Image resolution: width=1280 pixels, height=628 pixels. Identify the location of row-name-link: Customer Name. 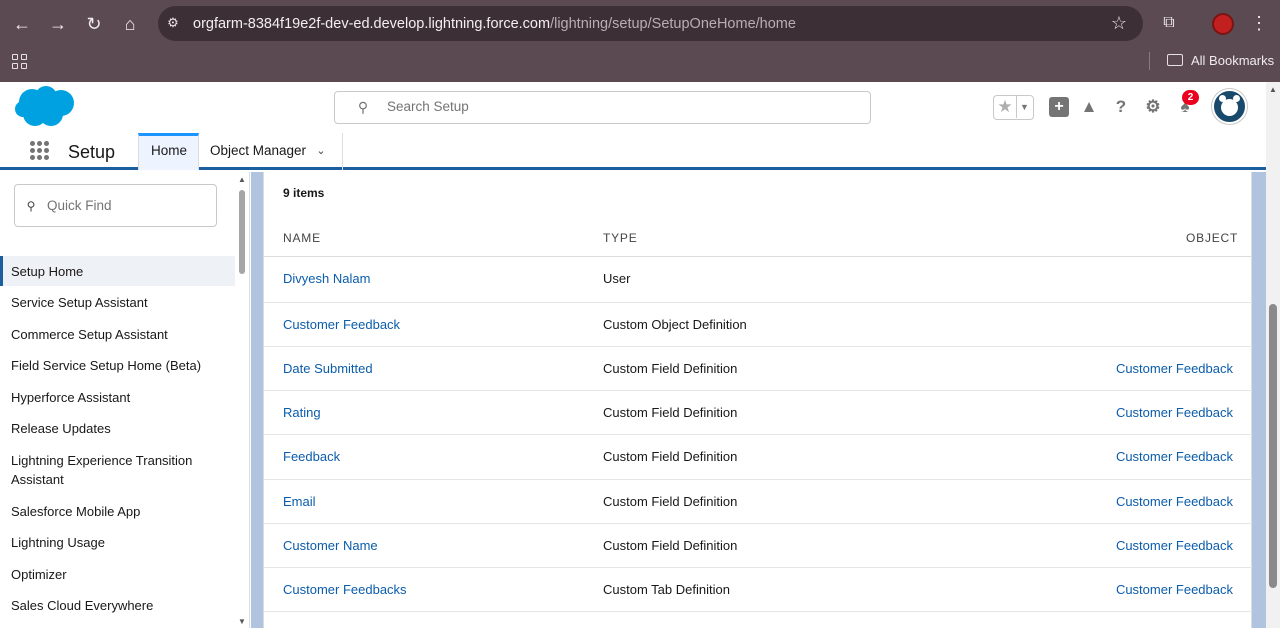
(330, 546).